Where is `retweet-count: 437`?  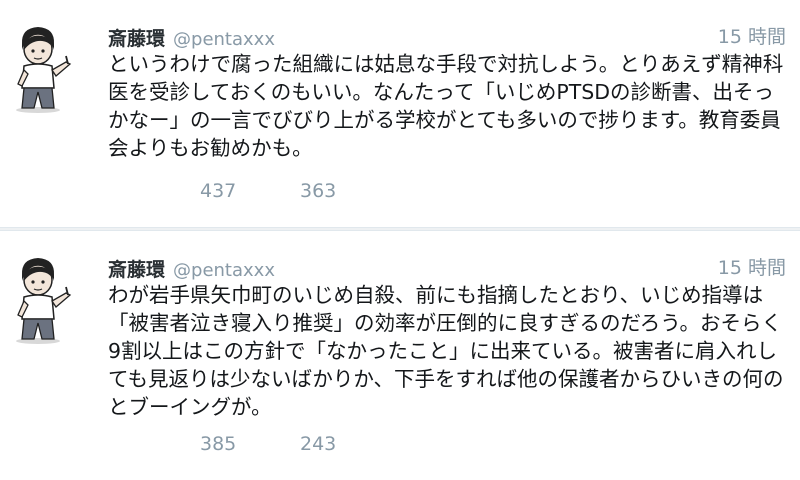 retweet-count: 437 is located at coordinates (218, 191).